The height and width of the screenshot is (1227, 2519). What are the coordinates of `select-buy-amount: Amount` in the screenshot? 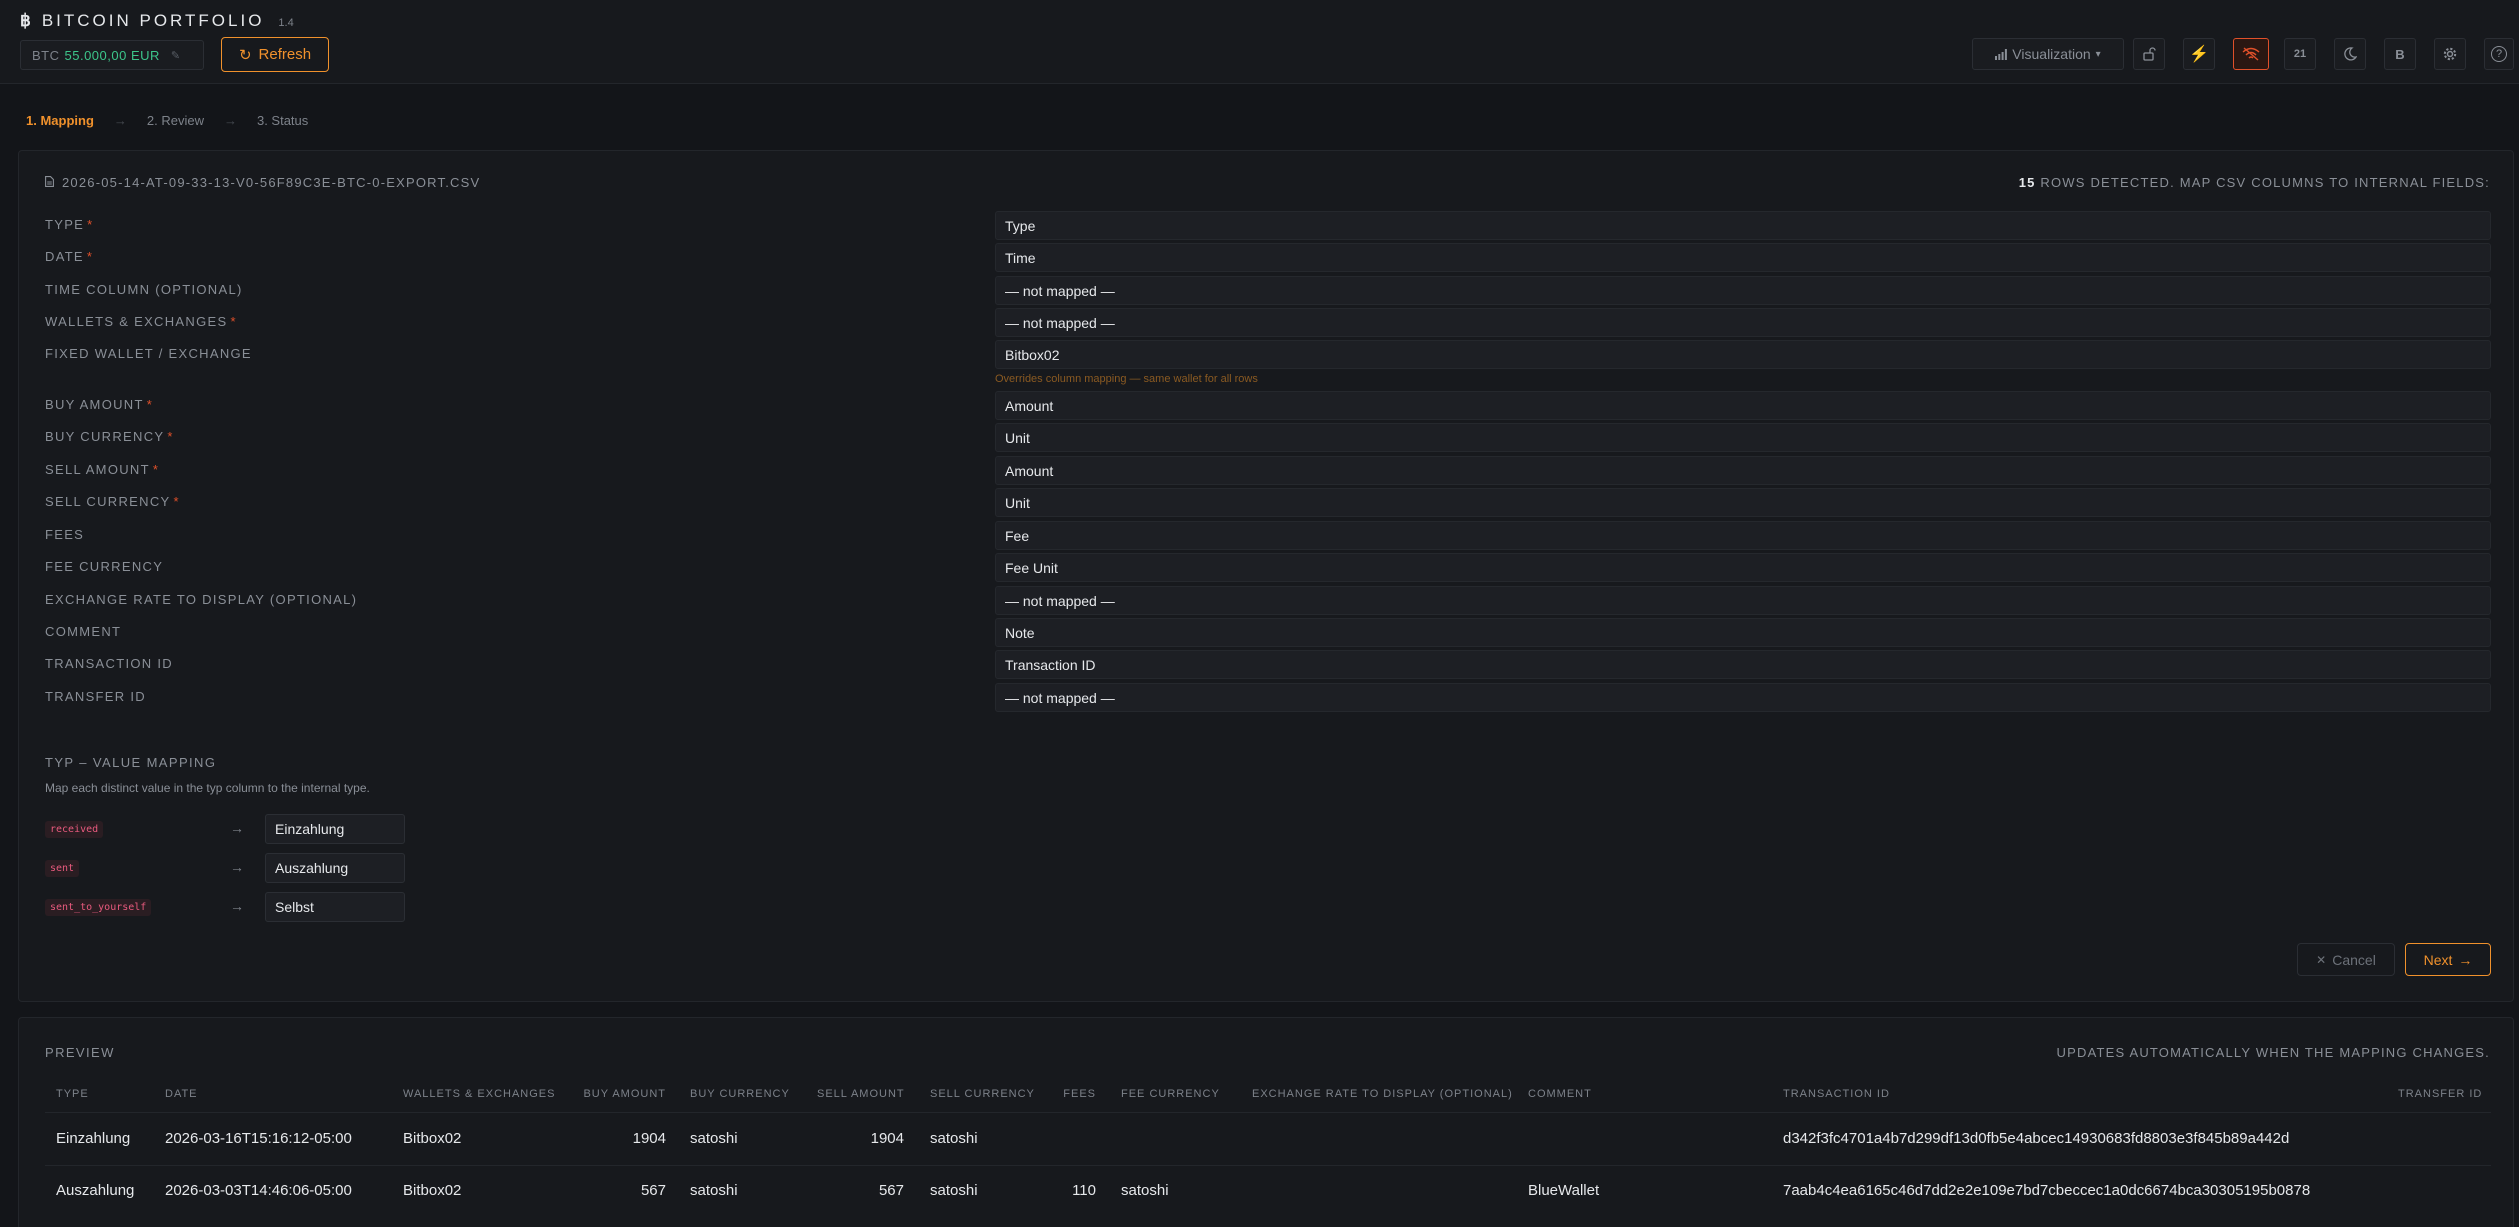 It's located at (1743, 405).